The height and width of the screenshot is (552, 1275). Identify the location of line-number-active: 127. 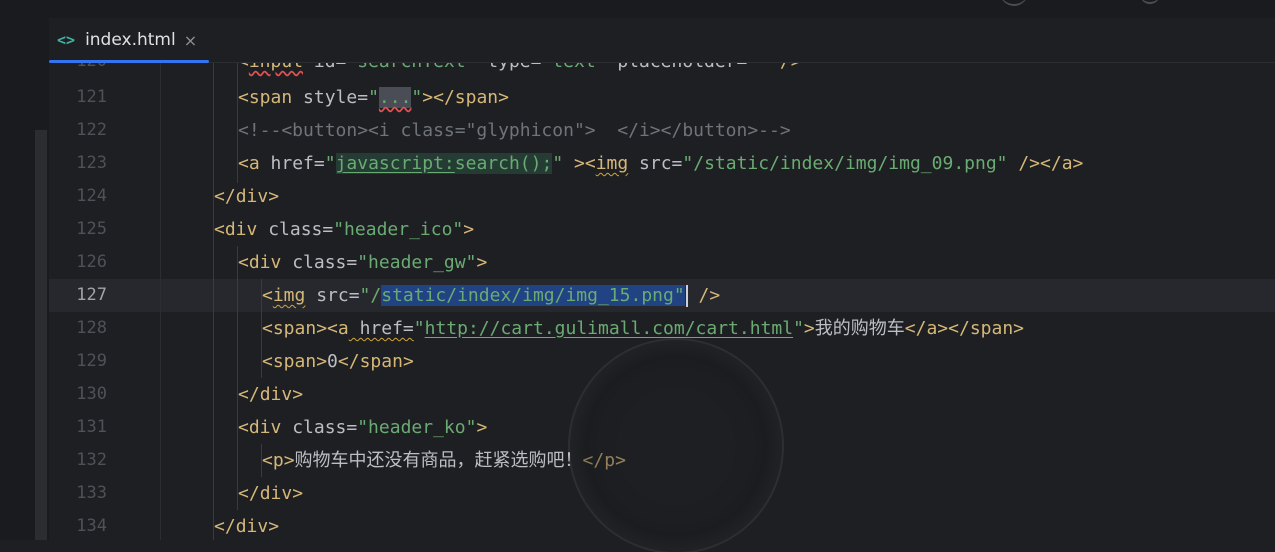
(91, 295).